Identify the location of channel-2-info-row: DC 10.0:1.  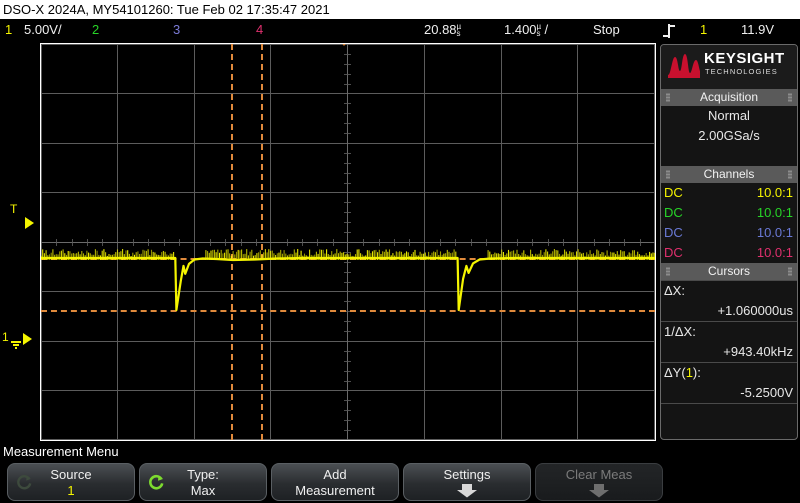
(729, 213).